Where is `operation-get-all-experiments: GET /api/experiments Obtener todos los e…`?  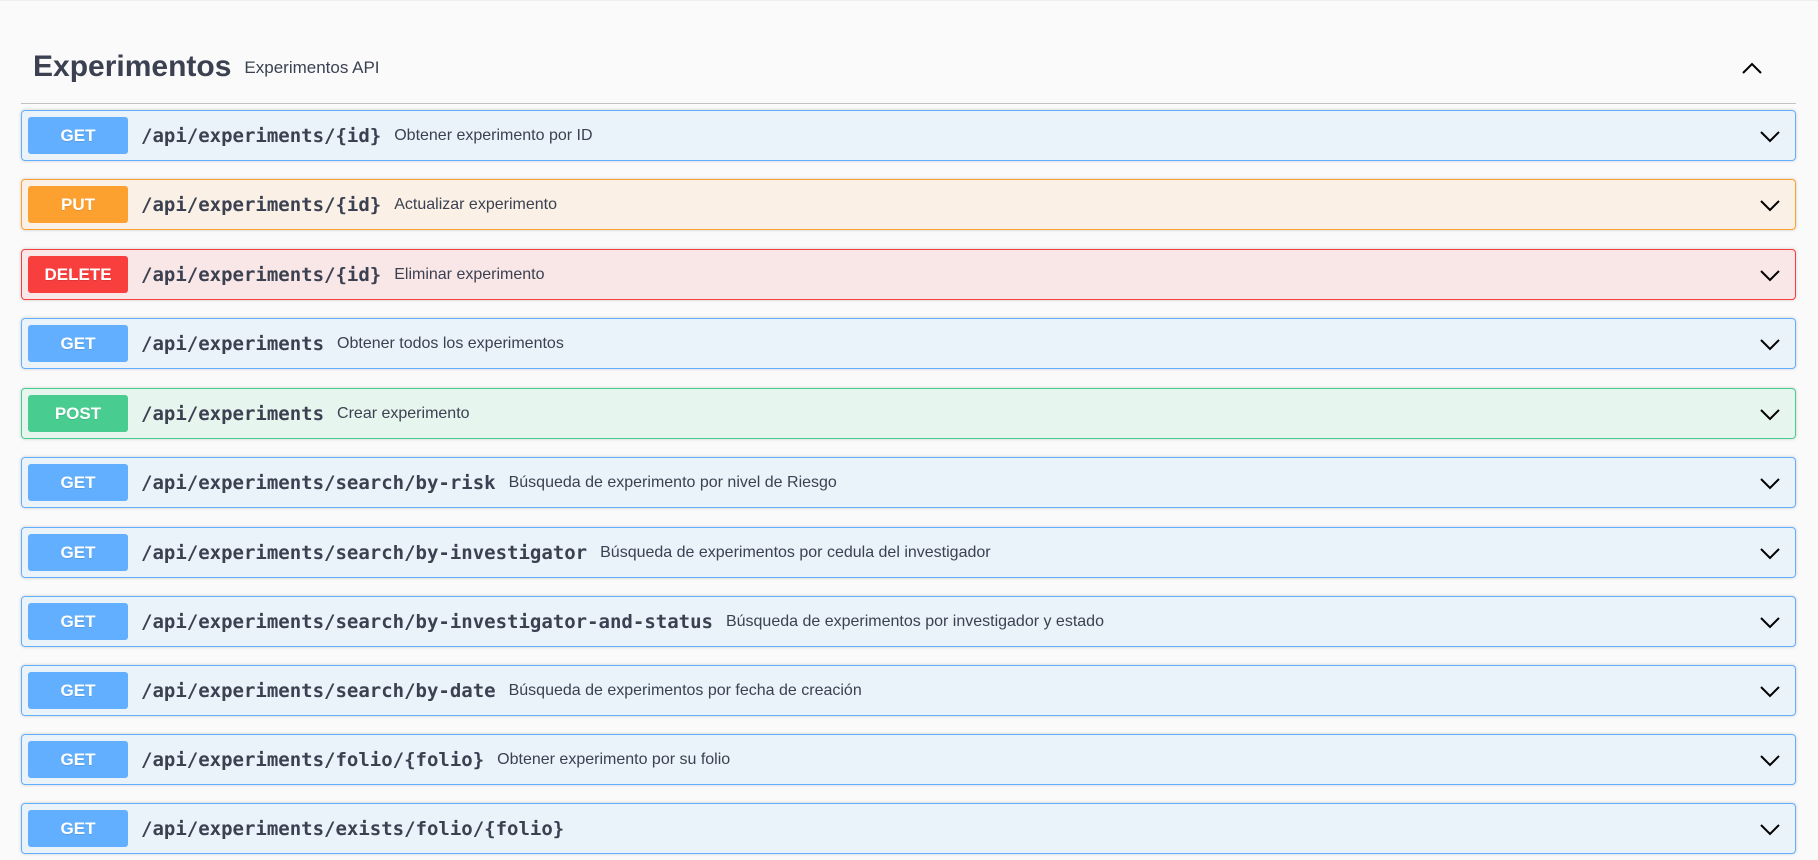 operation-get-all-experiments: GET /api/experiments Obtener todos los e… is located at coordinates (908, 343).